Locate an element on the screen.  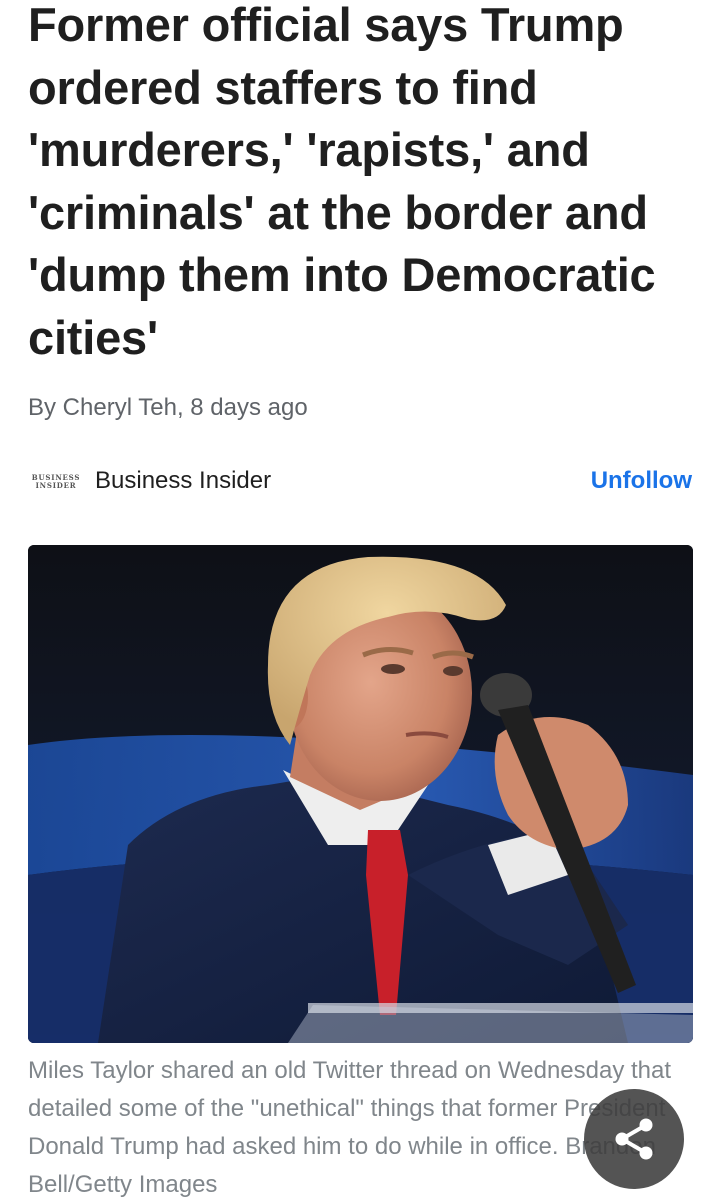
business-insider-logo: BUSINESS INSIDER is located at coordinates (56, 482).